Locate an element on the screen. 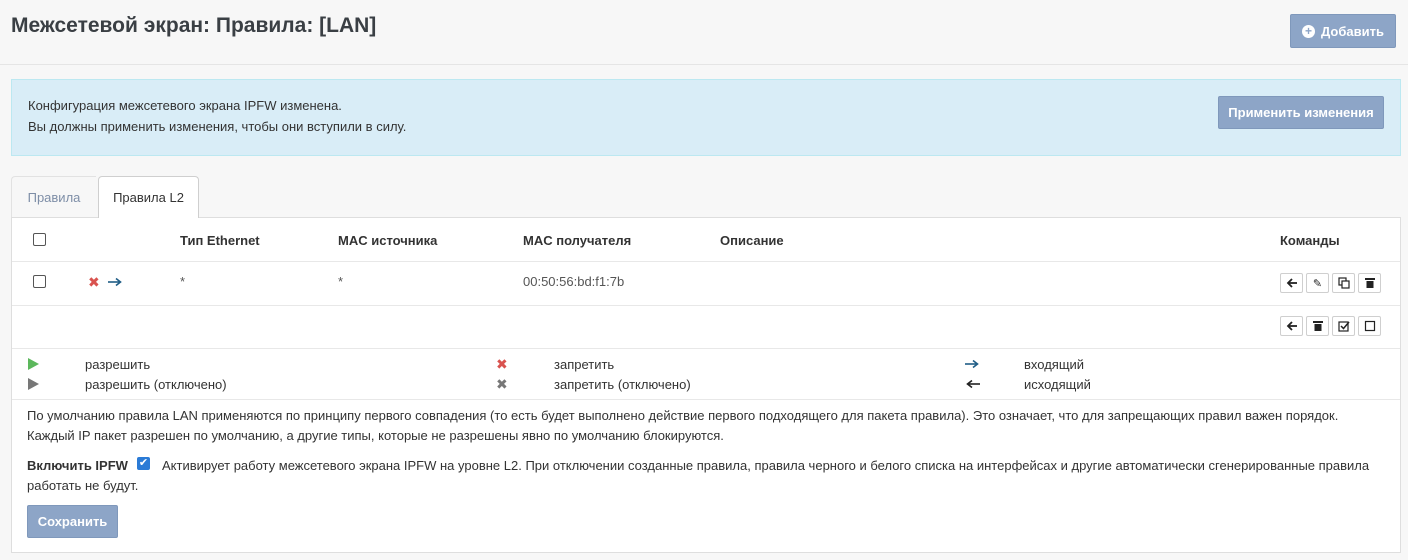  column-header-mac-source: MAC источника is located at coordinates (388, 240).